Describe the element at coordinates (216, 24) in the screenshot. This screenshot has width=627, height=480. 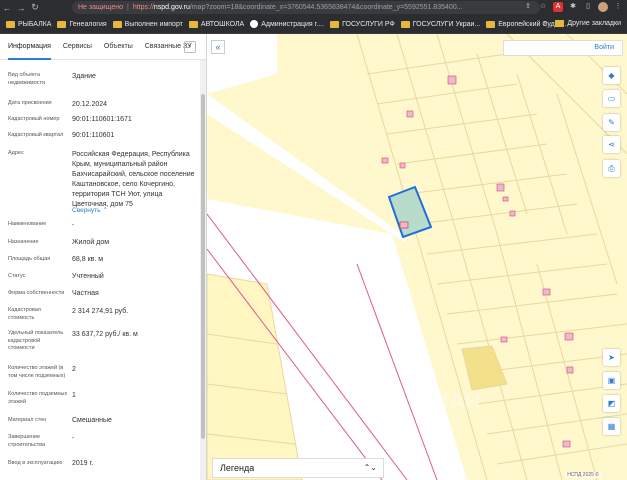
I see `bookmark-item: АВТОШКОЛА` at that location.